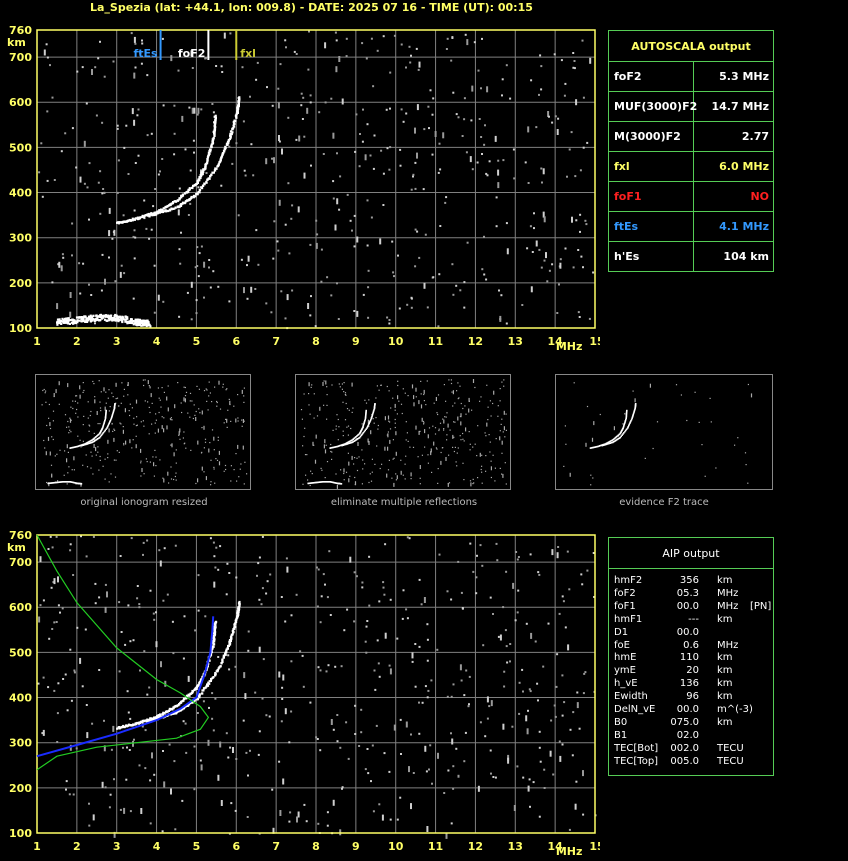  What do you see at coordinates (693, 77) in the screenshot?
I see `autoscala-row-separator` at bounding box center [693, 77].